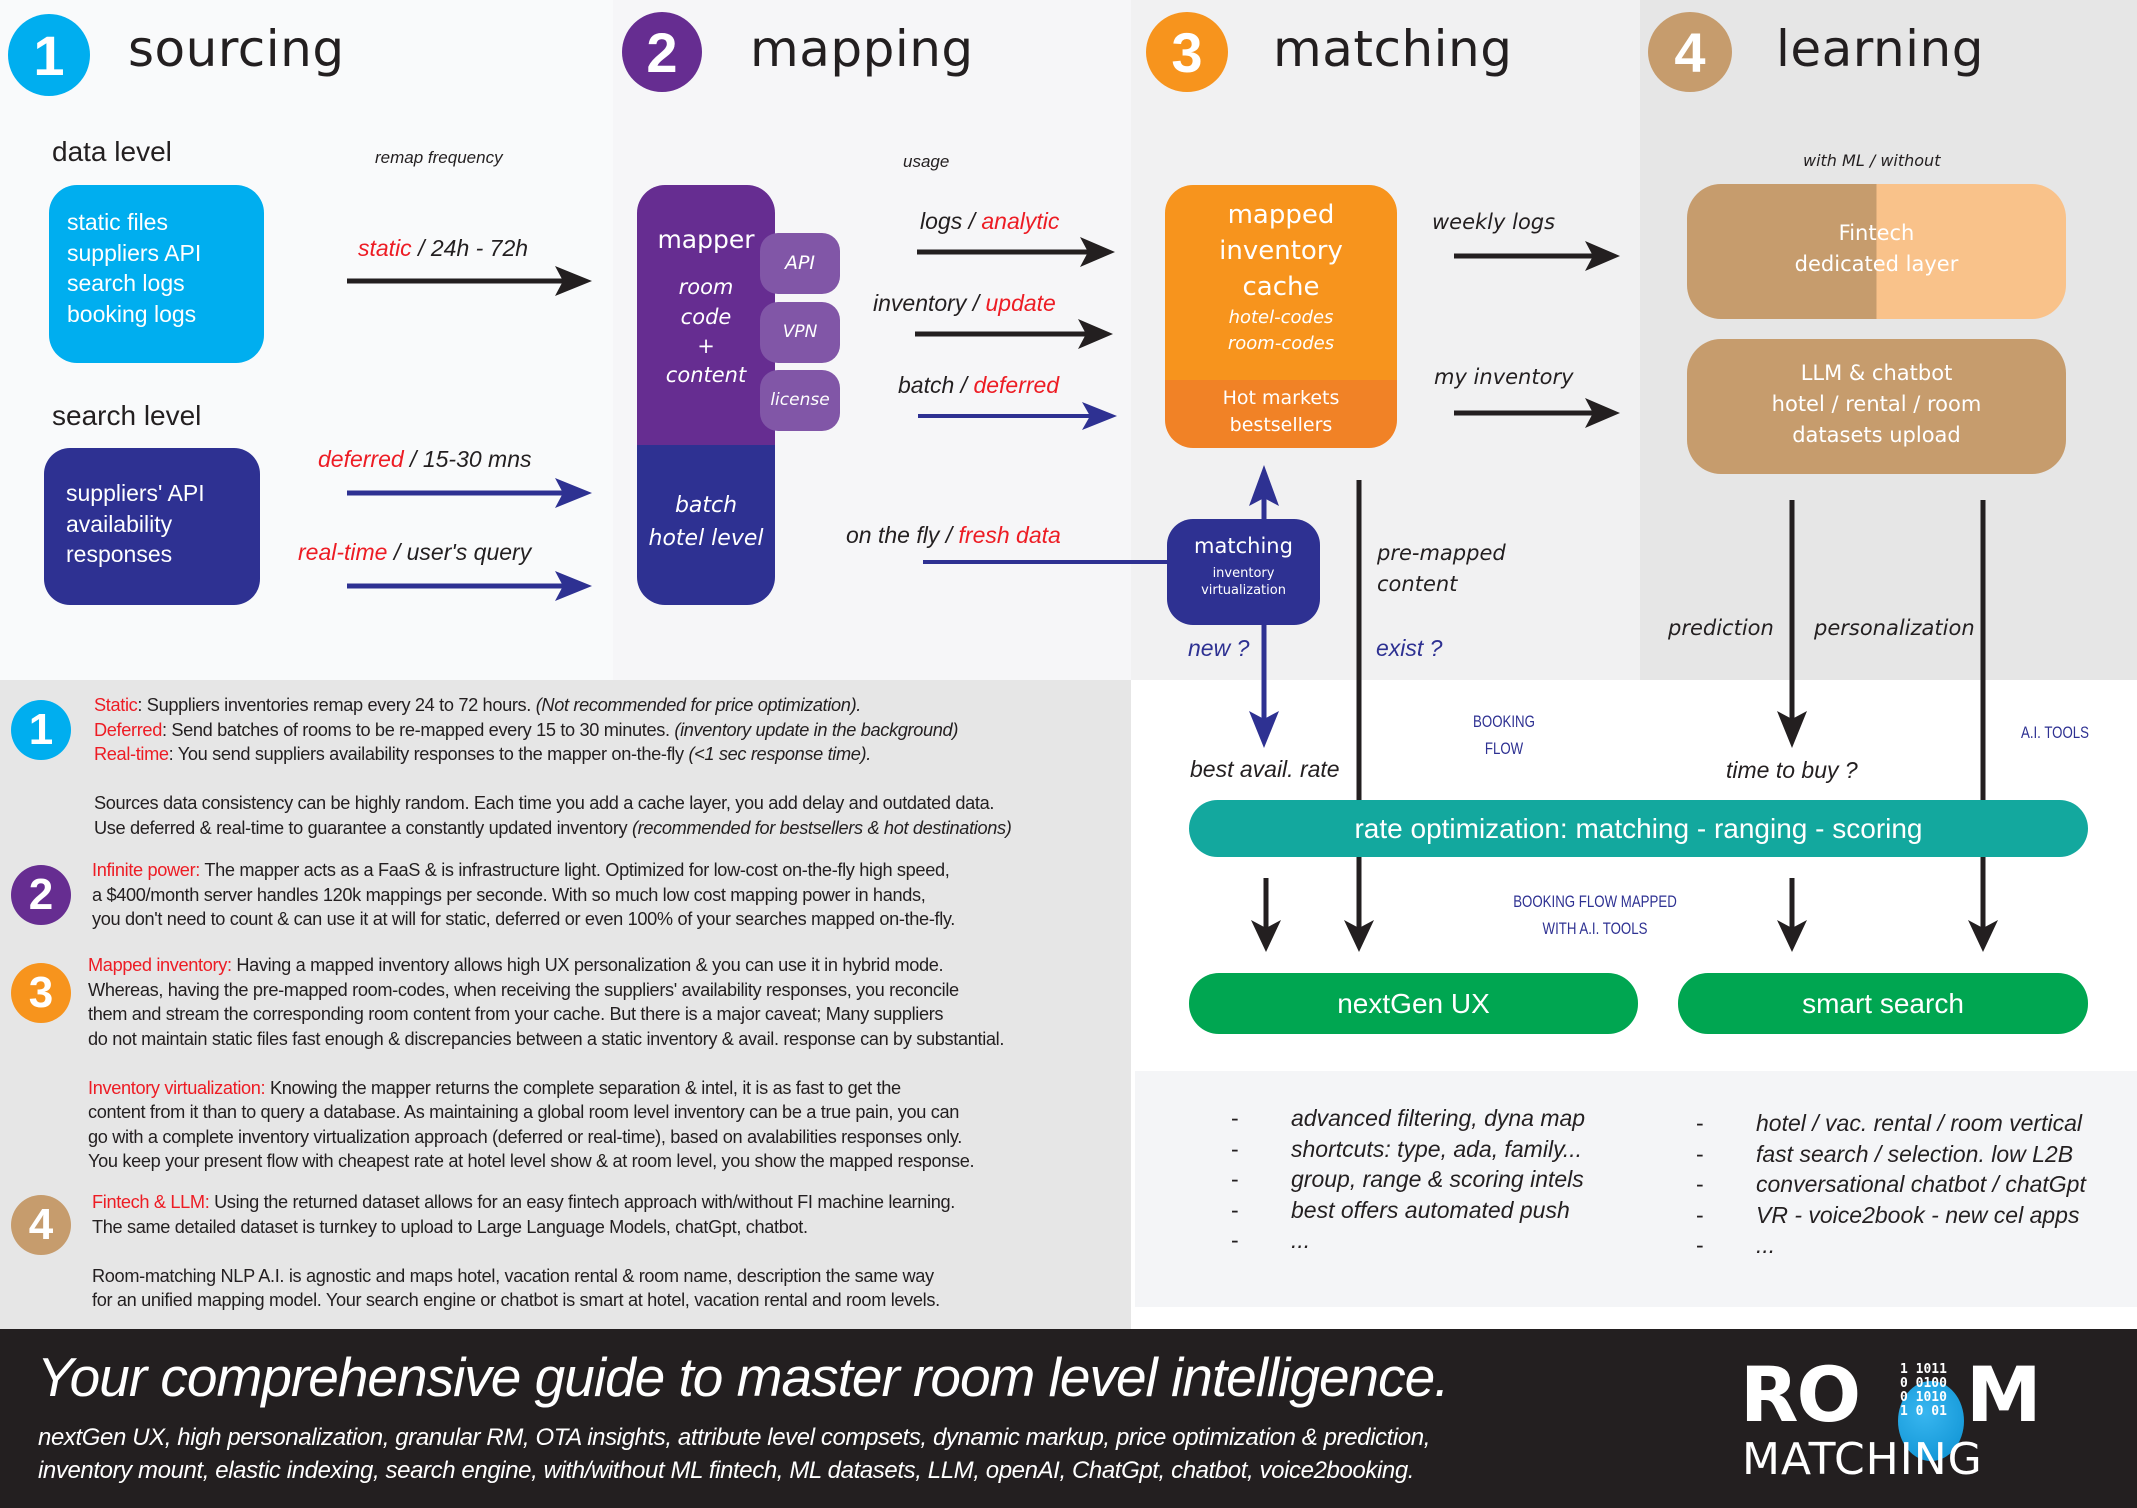 The image size is (2137, 1508). Describe the element at coordinates (1876, 264) in the screenshot. I see `fintech-line: dedicated layer` at that location.